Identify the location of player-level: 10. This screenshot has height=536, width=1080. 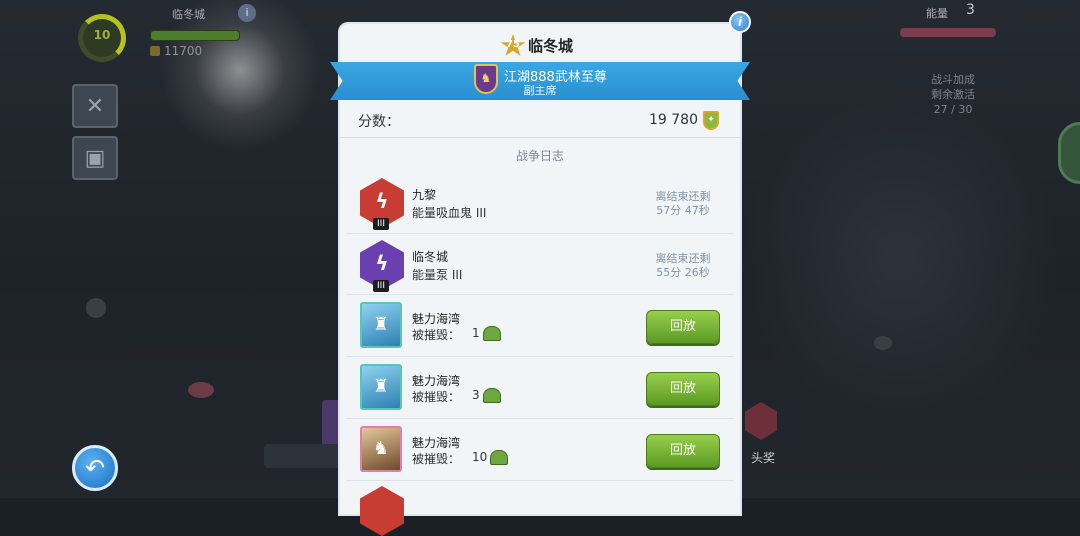
(102, 35).